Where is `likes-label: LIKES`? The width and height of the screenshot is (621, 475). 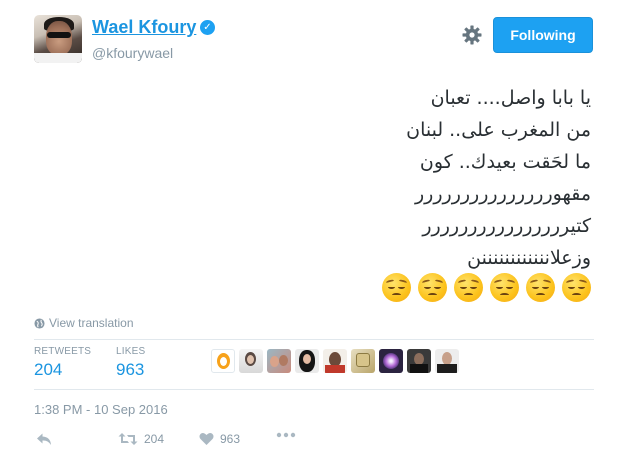
likes-label: LIKES is located at coordinates (131, 351).